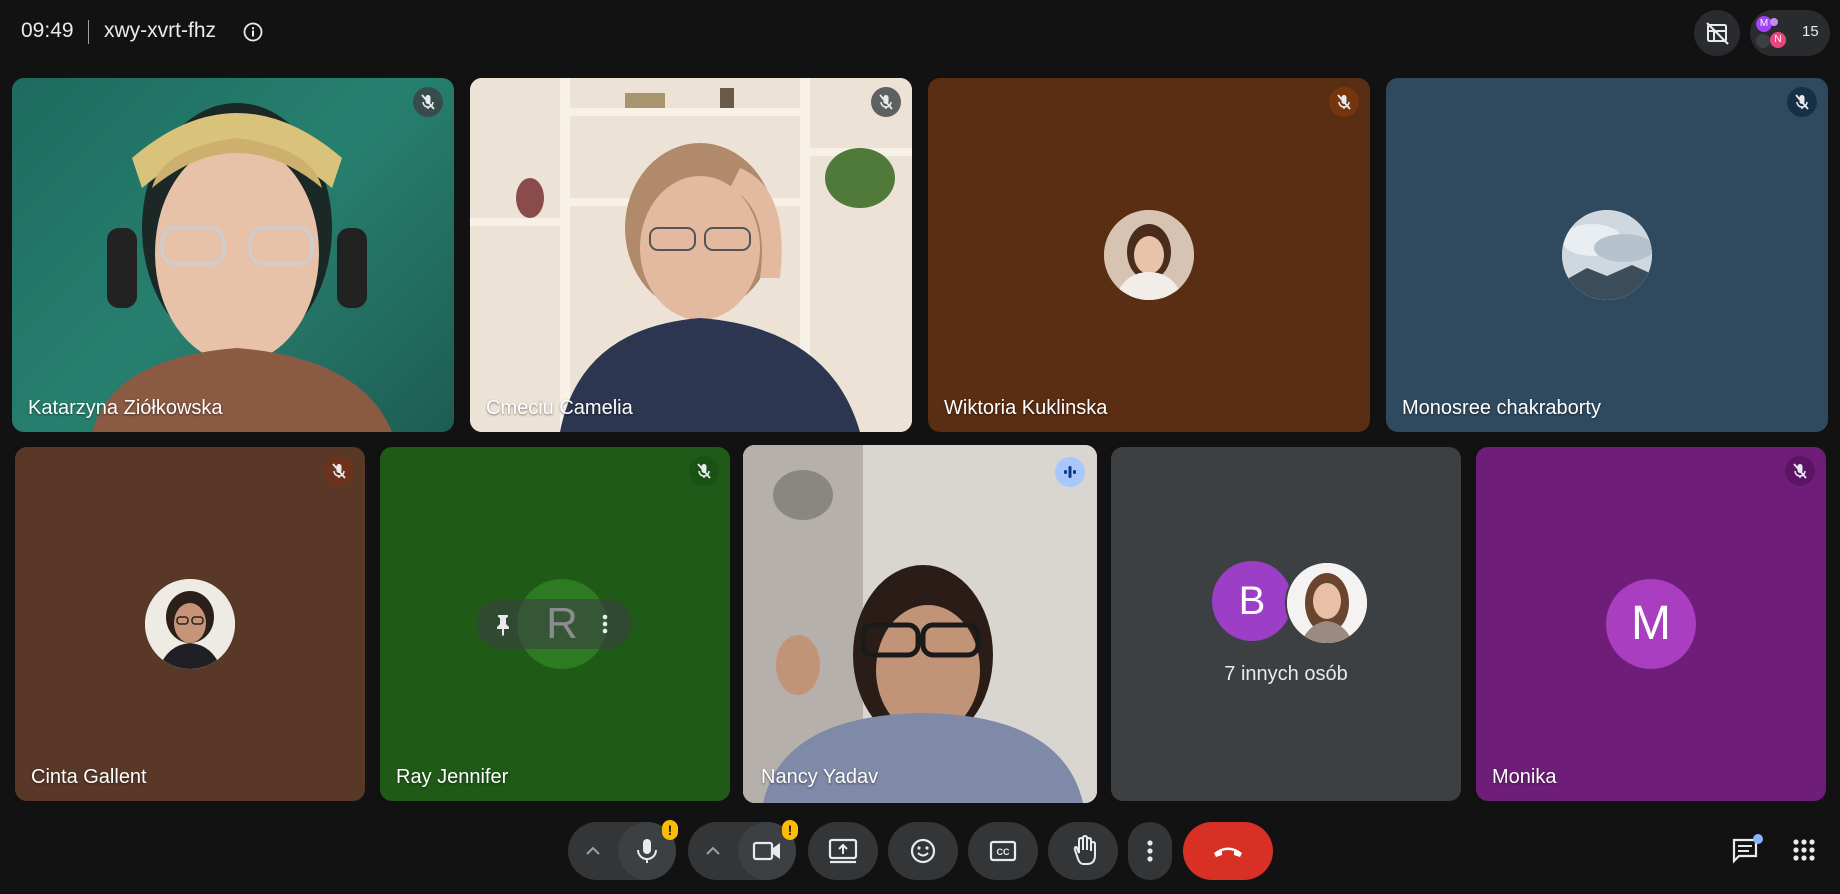  I want to click on camera-group, so click(742, 851).